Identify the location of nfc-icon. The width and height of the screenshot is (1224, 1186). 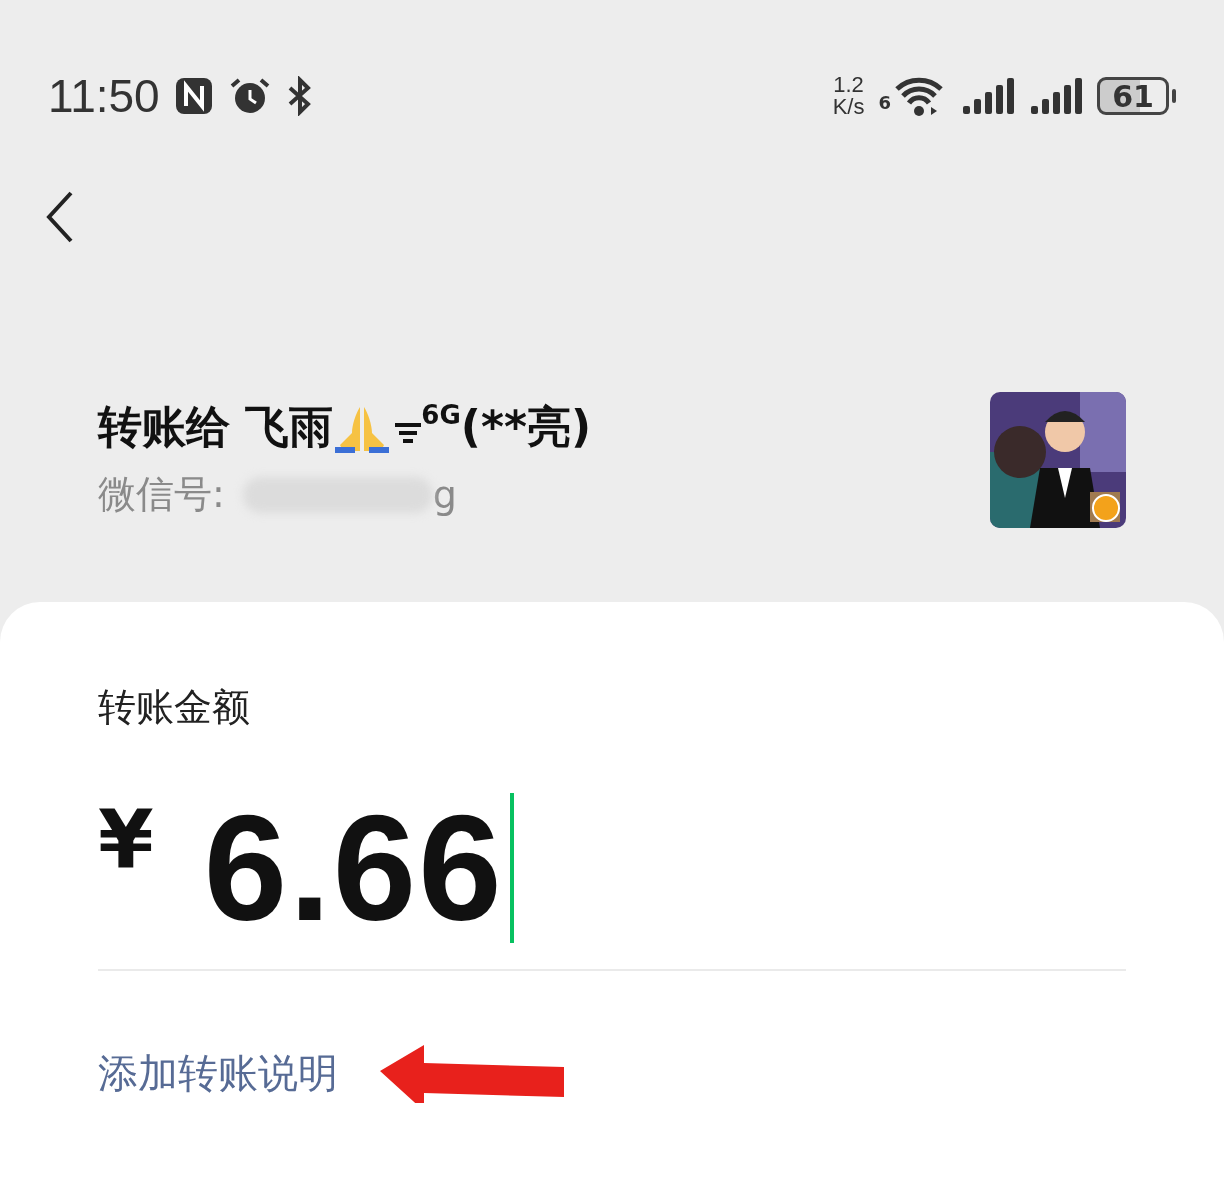
(193, 96).